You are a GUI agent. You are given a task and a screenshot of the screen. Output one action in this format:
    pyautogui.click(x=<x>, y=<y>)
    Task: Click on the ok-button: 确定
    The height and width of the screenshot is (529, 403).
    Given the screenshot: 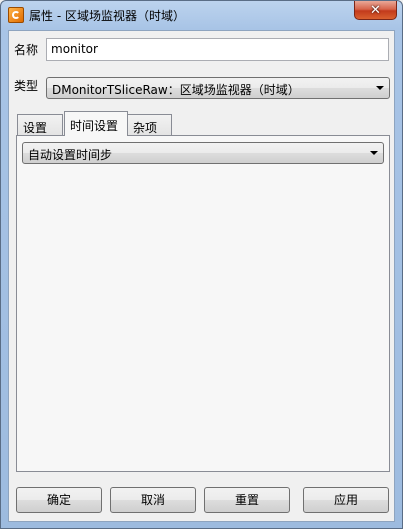 What is the action you would take?
    pyautogui.click(x=59, y=500)
    